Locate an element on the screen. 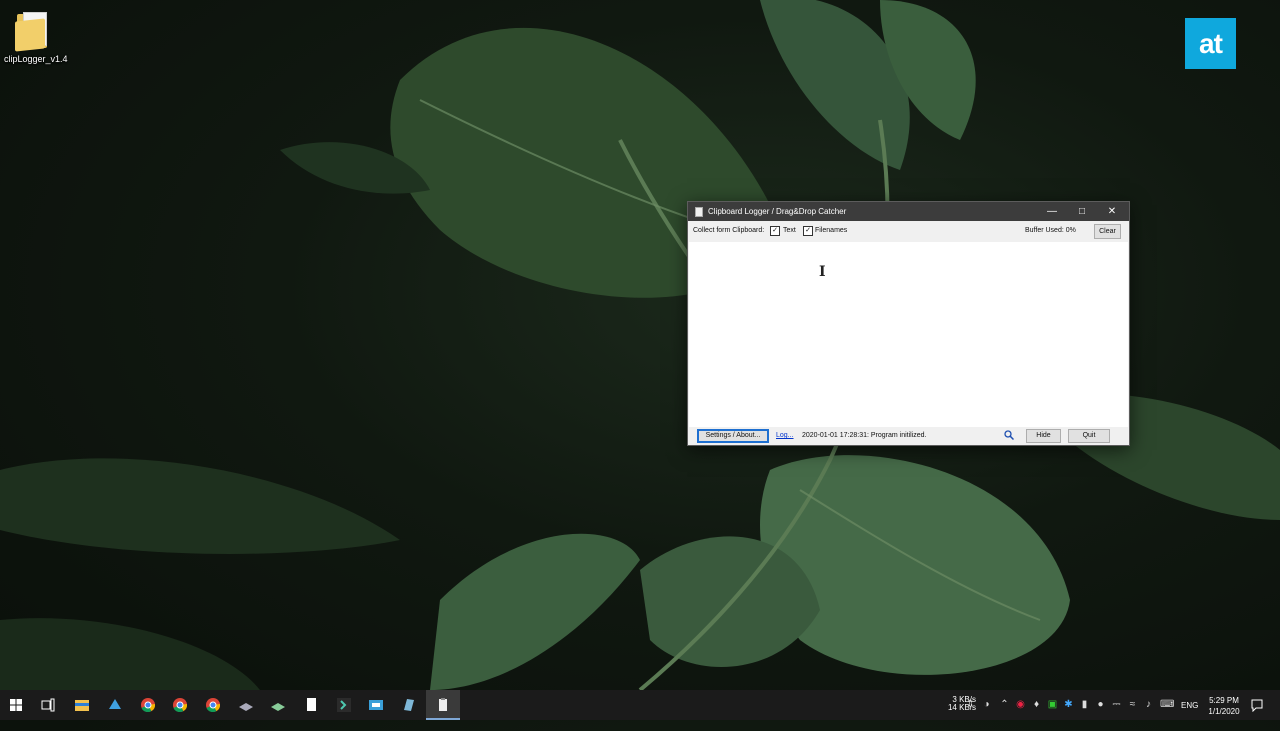  keyboard-icon: ⌨ is located at coordinates (1167, 704).